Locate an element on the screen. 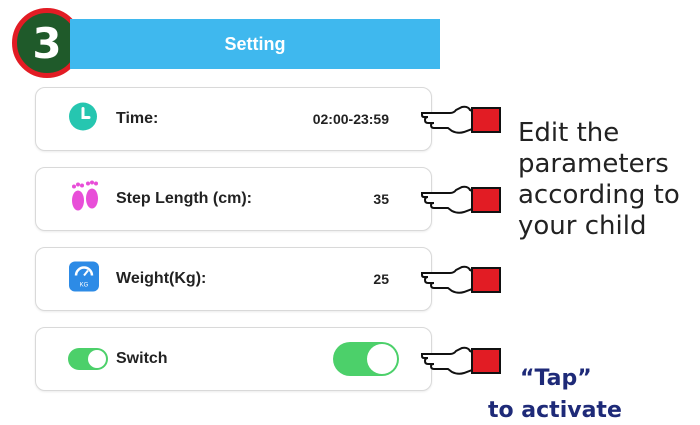 The width and height of the screenshot is (700, 425). weight-row: KG Weight(Kg): 25 is located at coordinates (233, 279).